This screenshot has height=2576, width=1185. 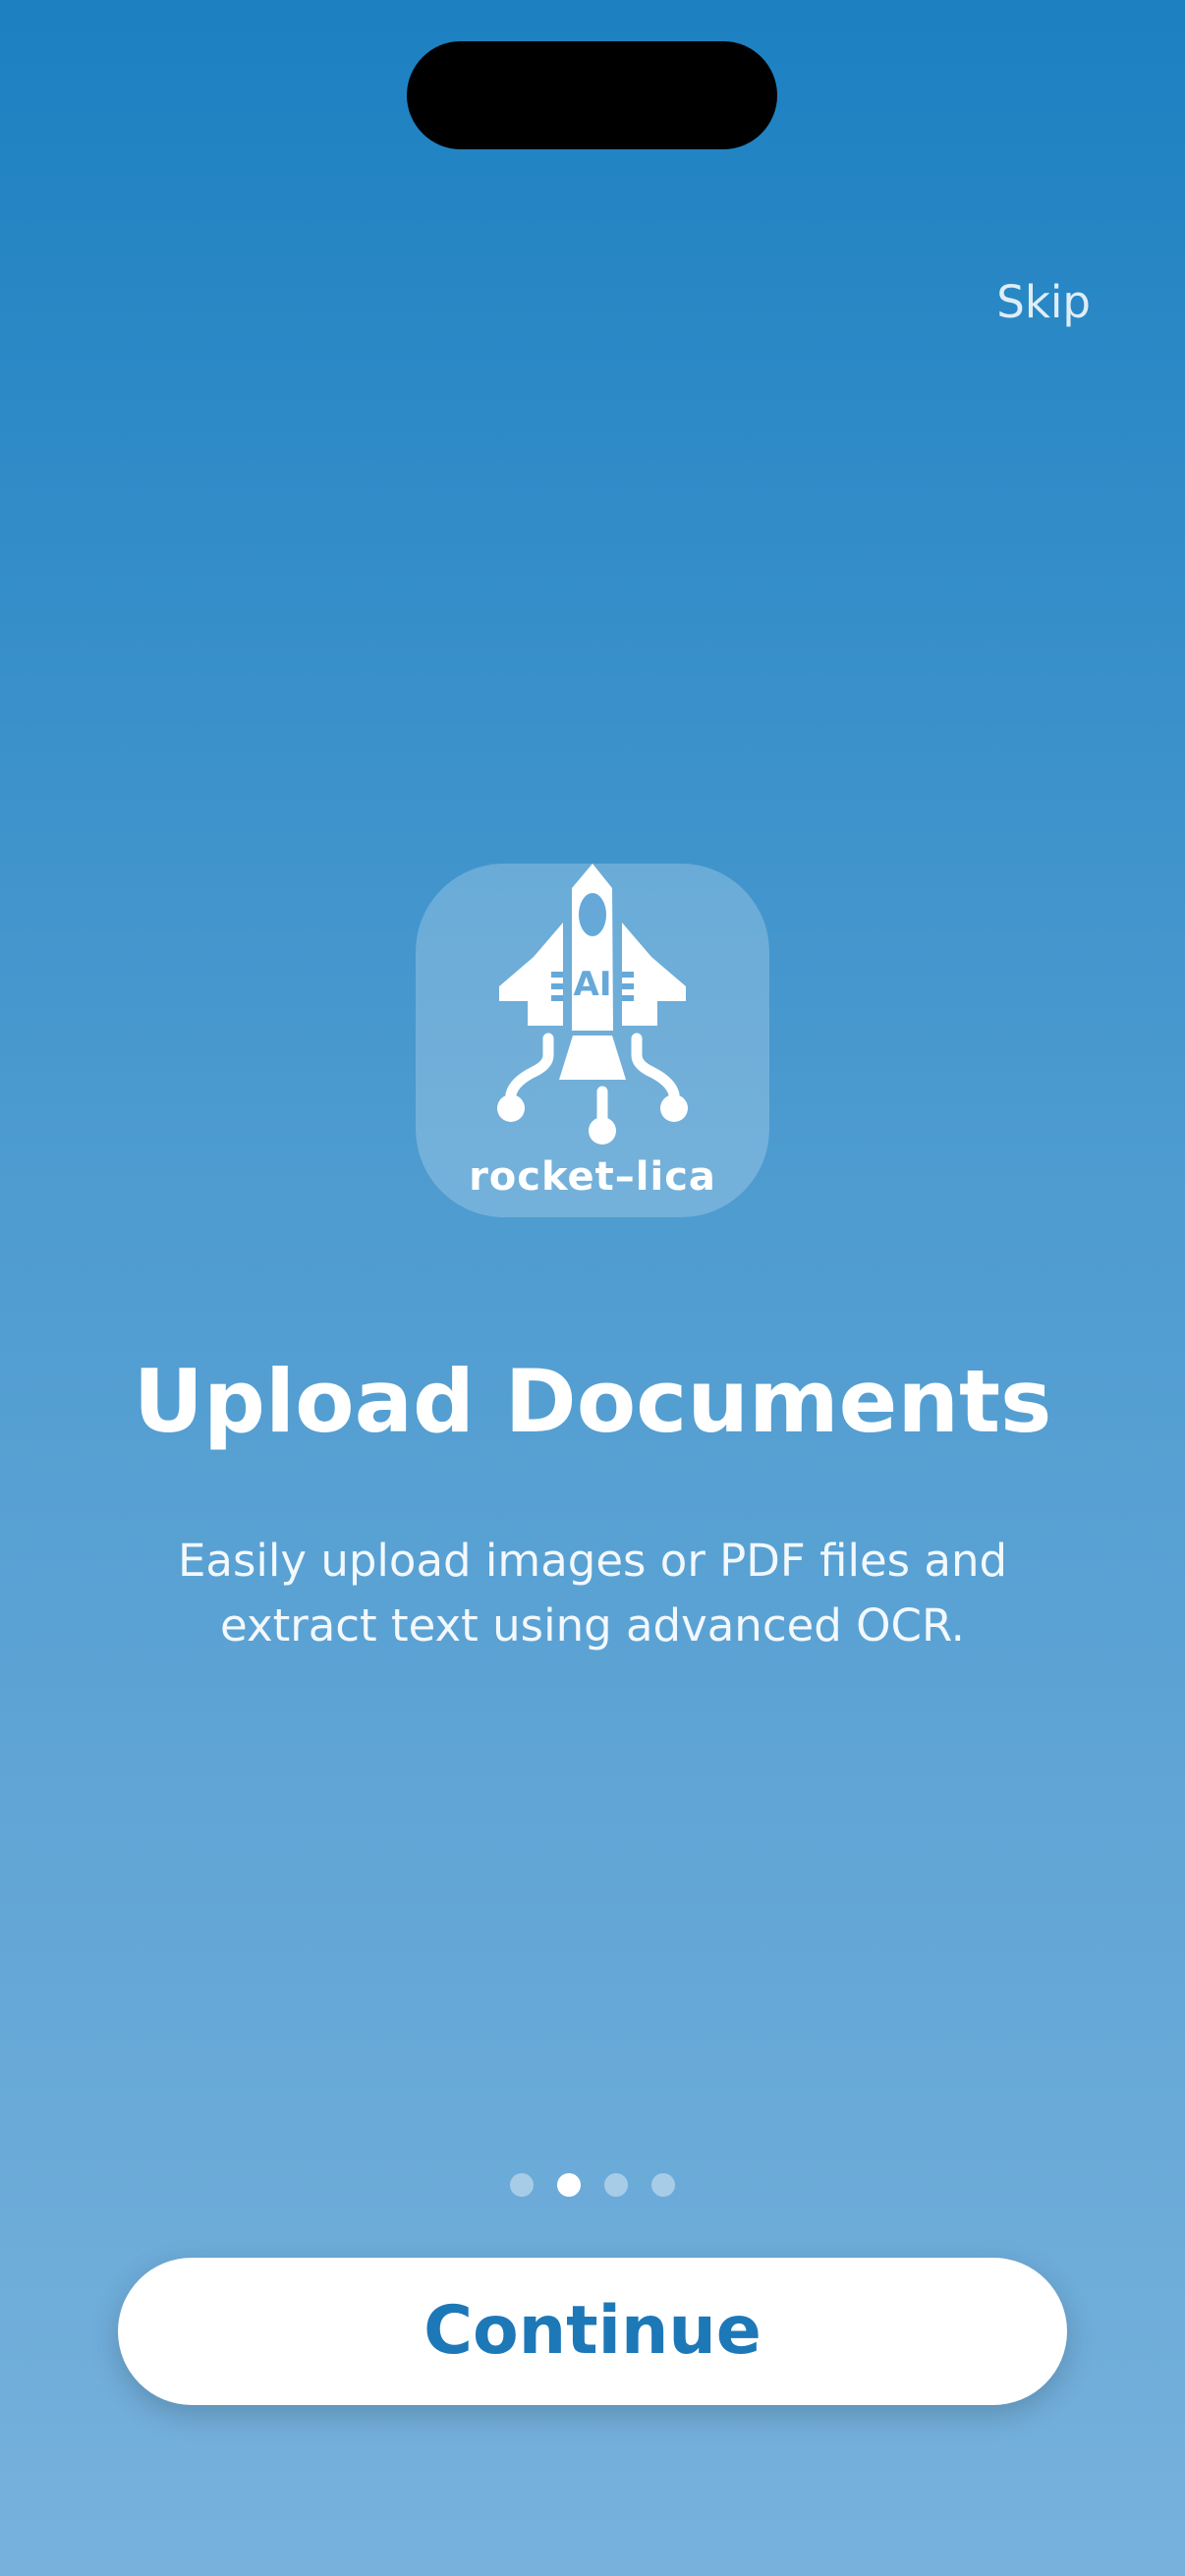 I want to click on rocket-icon: AI, so click(x=592, y=1004).